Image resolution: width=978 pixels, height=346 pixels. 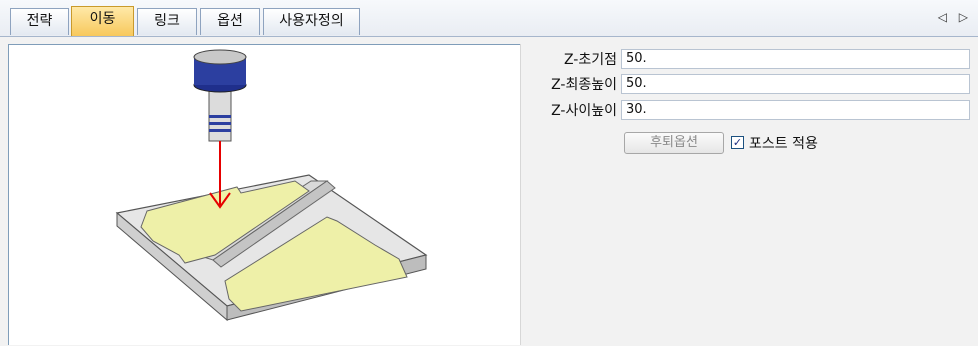 What do you see at coordinates (167, 21) in the screenshot?
I see `tab-link: 링크` at bounding box center [167, 21].